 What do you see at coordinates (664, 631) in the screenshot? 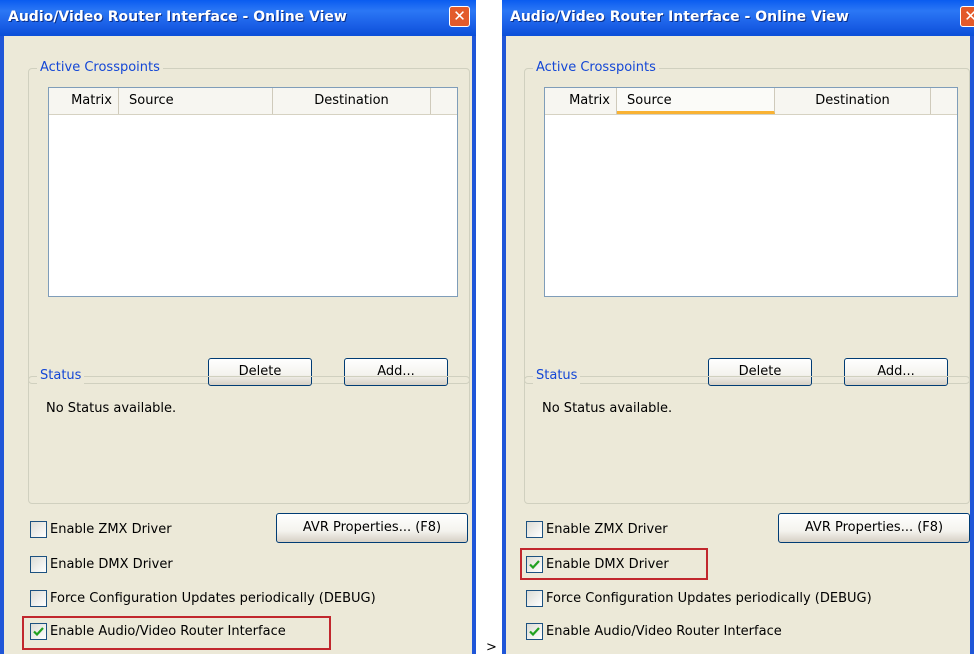
I see `checkbox-label: Enable Audio/Video Router Interface` at bounding box center [664, 631].